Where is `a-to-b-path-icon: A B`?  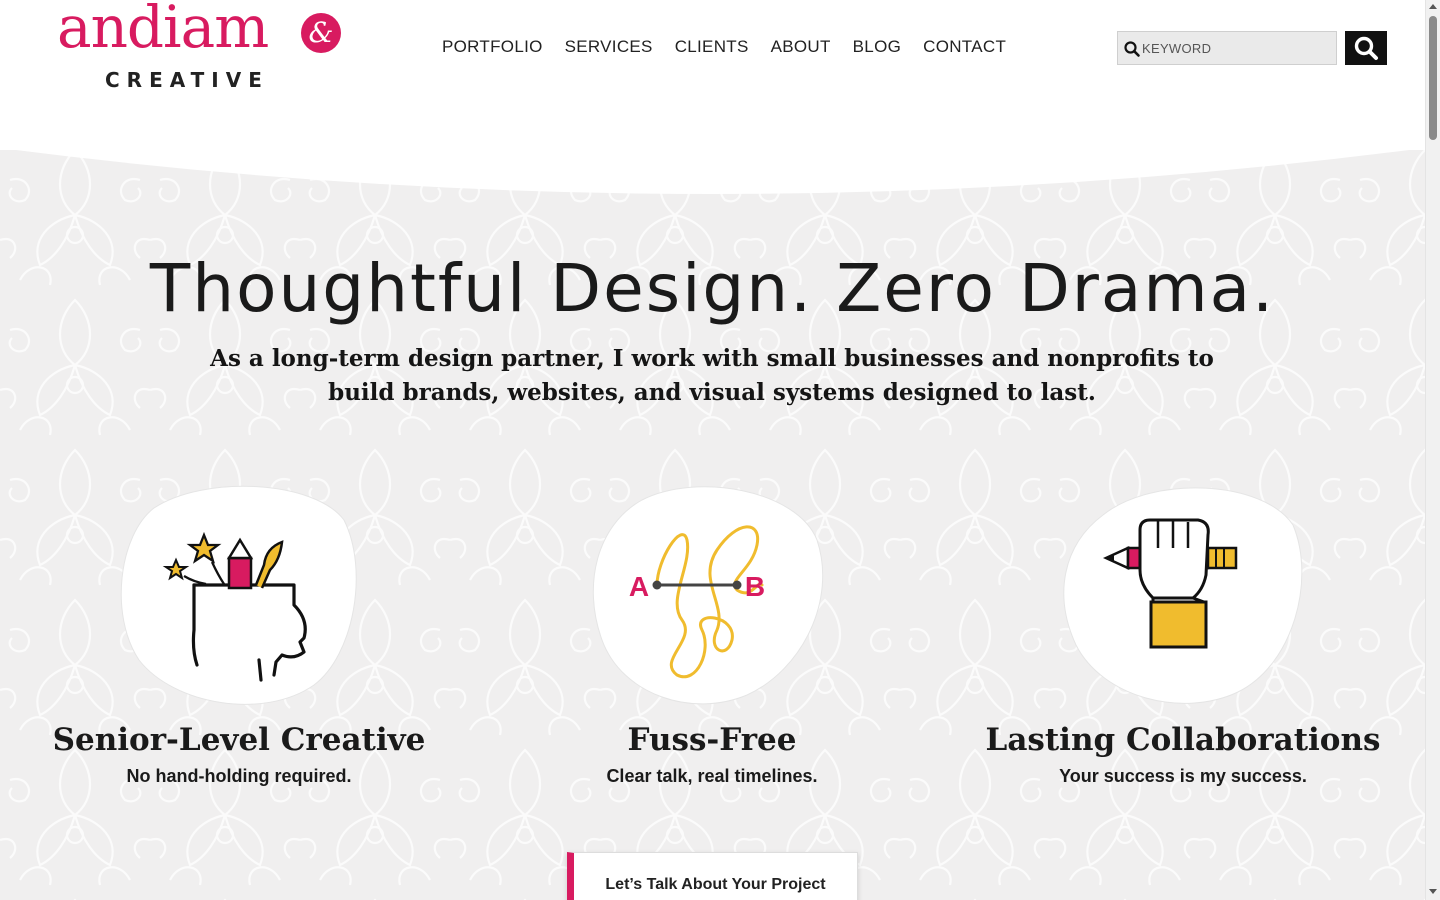
a-to-b-path-icon: A B is located at coordinates (708, 595).